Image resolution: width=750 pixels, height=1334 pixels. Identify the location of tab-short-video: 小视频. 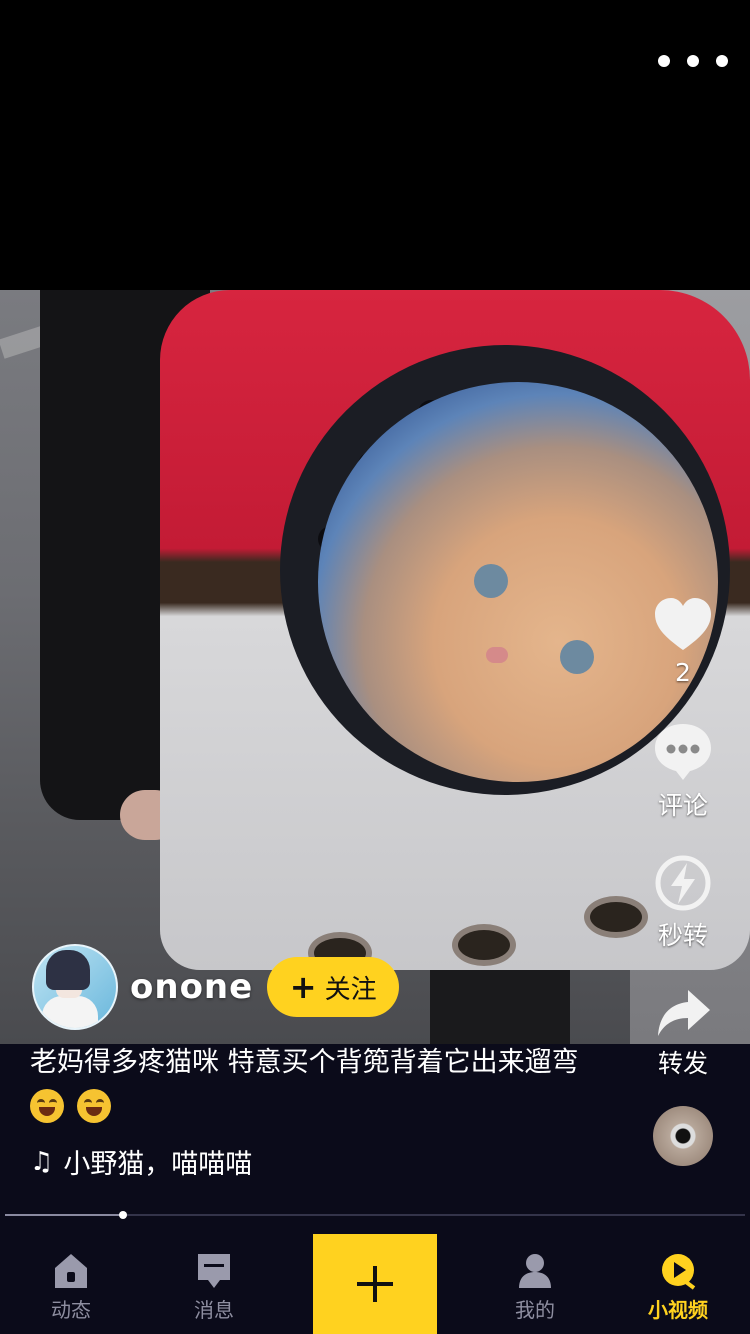
(678, 1284).